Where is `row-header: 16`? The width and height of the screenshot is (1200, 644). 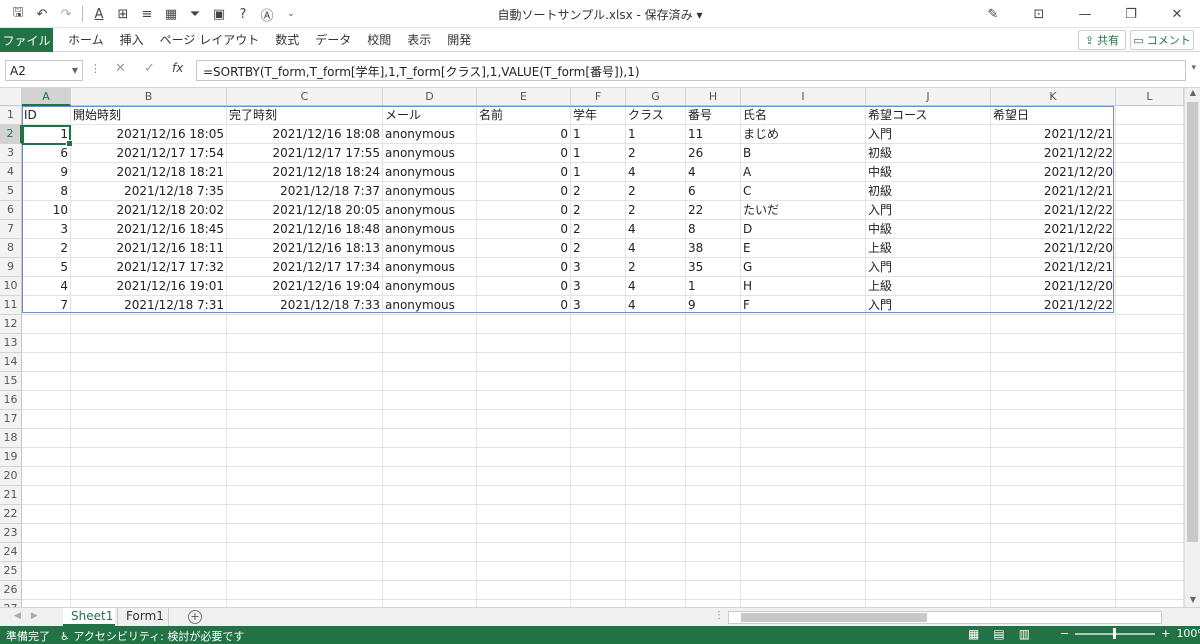
row-header: 16 is located at coordinates (11, 400).